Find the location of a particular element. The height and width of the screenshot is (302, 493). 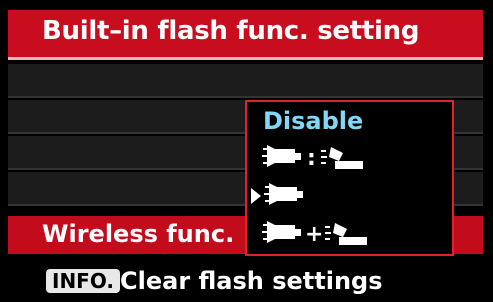

option-flash-colon-slave: : is located at coordinates (349, 158).